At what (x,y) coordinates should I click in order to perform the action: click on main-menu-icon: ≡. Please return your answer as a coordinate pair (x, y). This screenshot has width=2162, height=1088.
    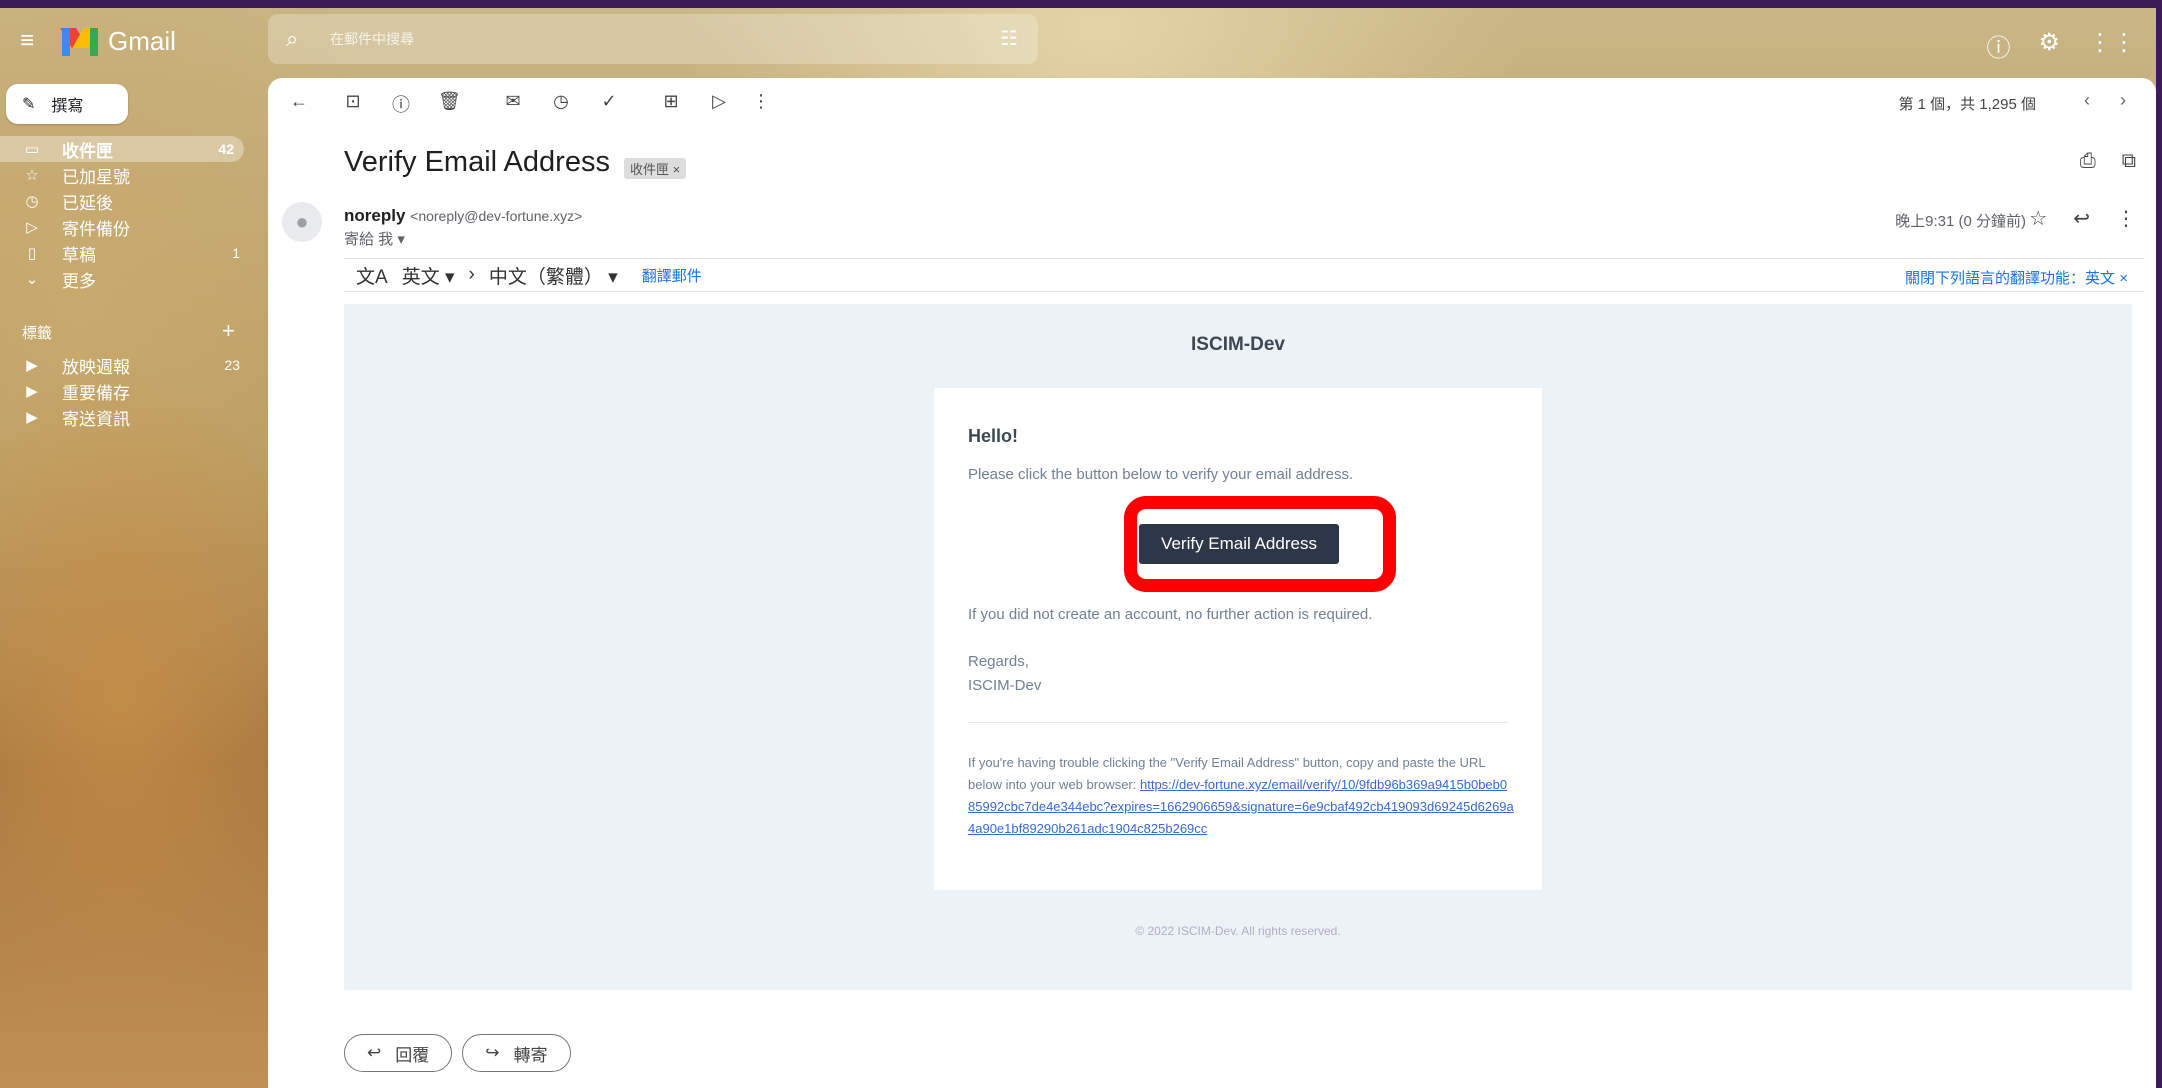
    Looking at the image, I should click on (33, 41).